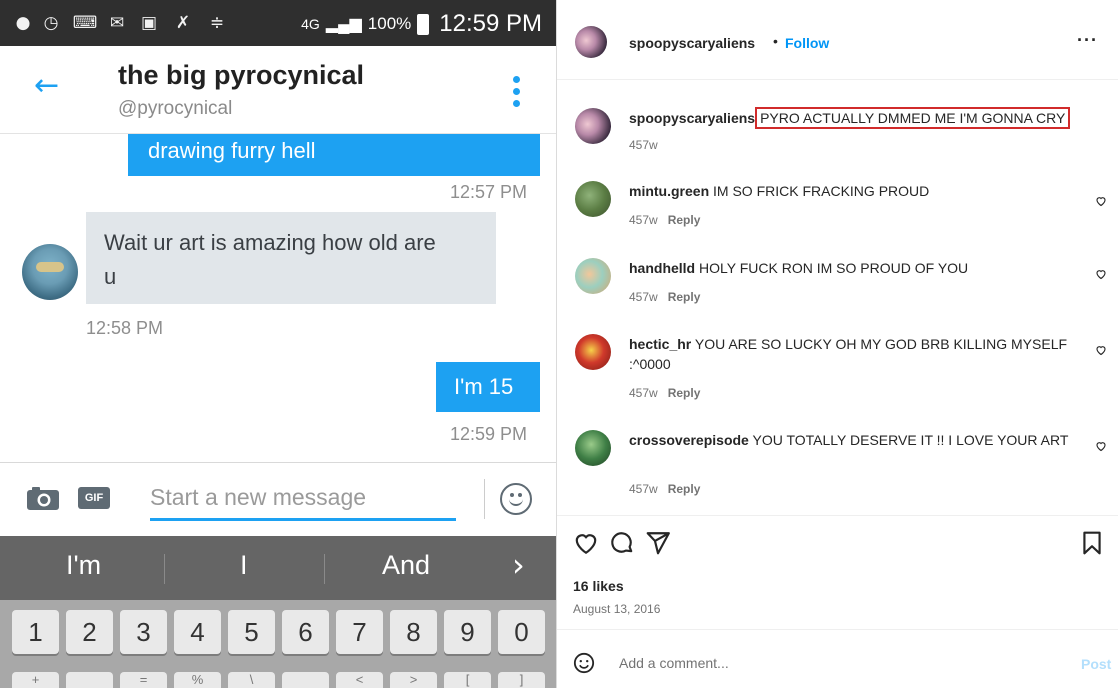 This screenshot has height=688, width=1118. What do you see at coordinates (359, 680) in the screenshot?
I see `key-hint: <` at bounding box center [359, 680].